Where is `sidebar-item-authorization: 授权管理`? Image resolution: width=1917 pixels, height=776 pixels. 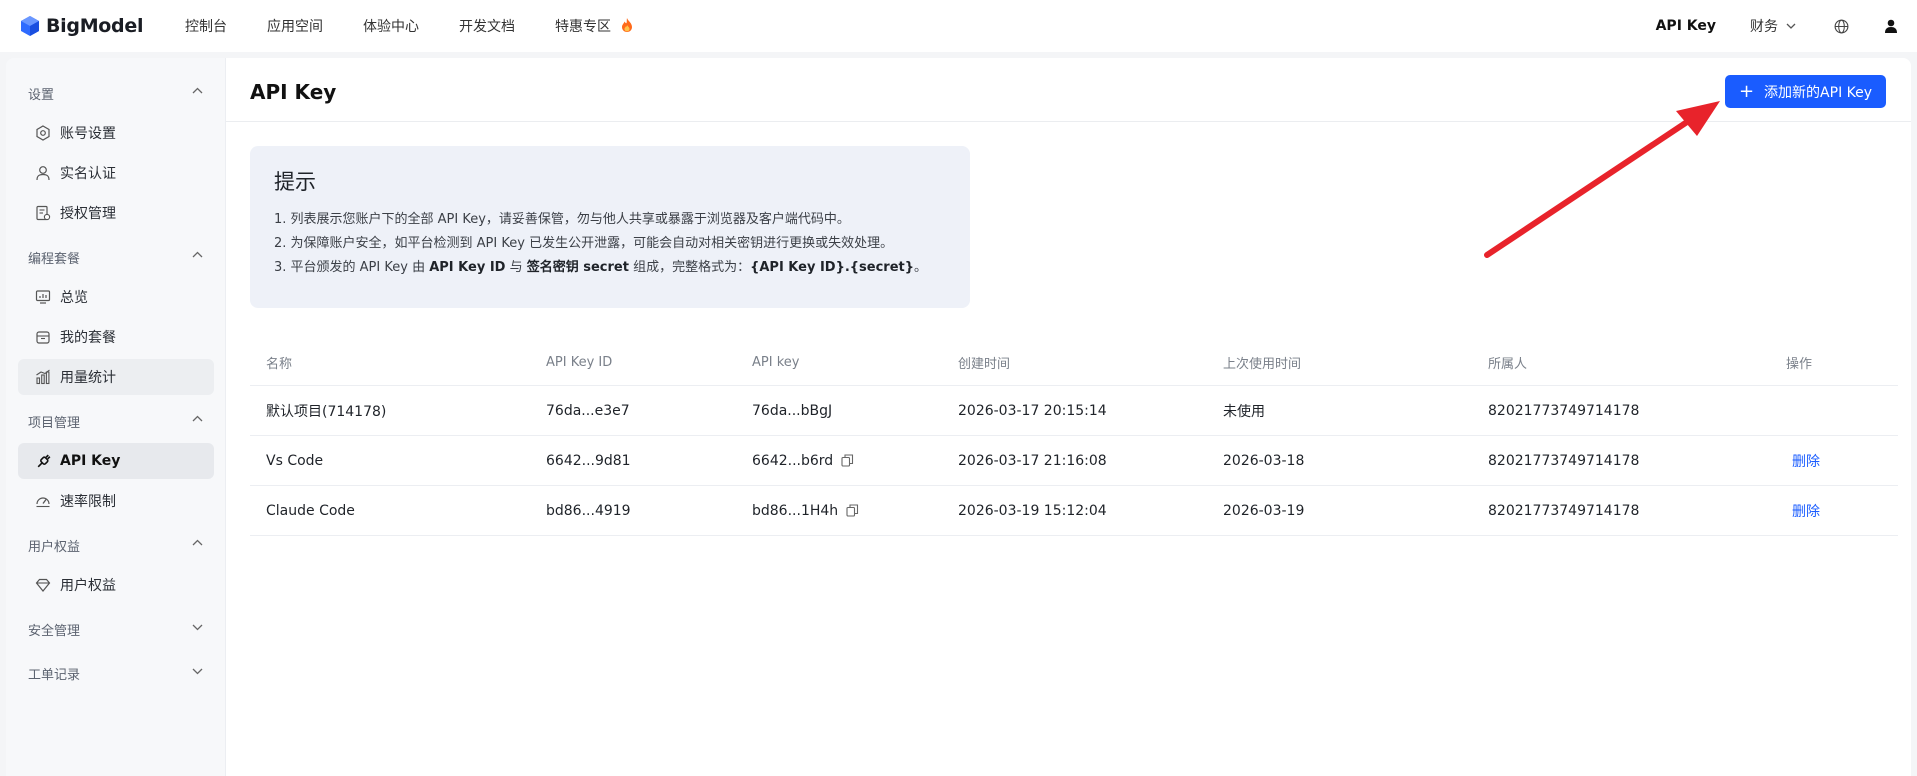 sidebar-item-authorization: 授权管理 is located at coordinates (116, 213).